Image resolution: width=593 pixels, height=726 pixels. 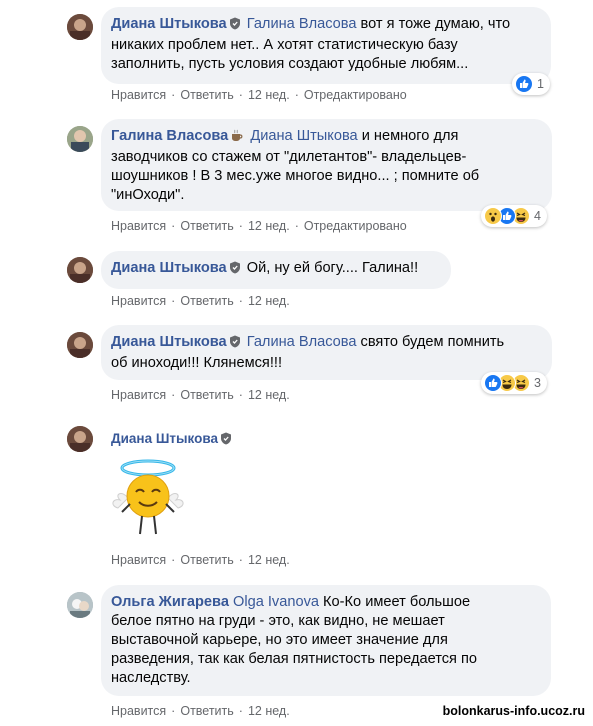 I want to click on comment-author: Галина Власова, so click(x=169, y=136).